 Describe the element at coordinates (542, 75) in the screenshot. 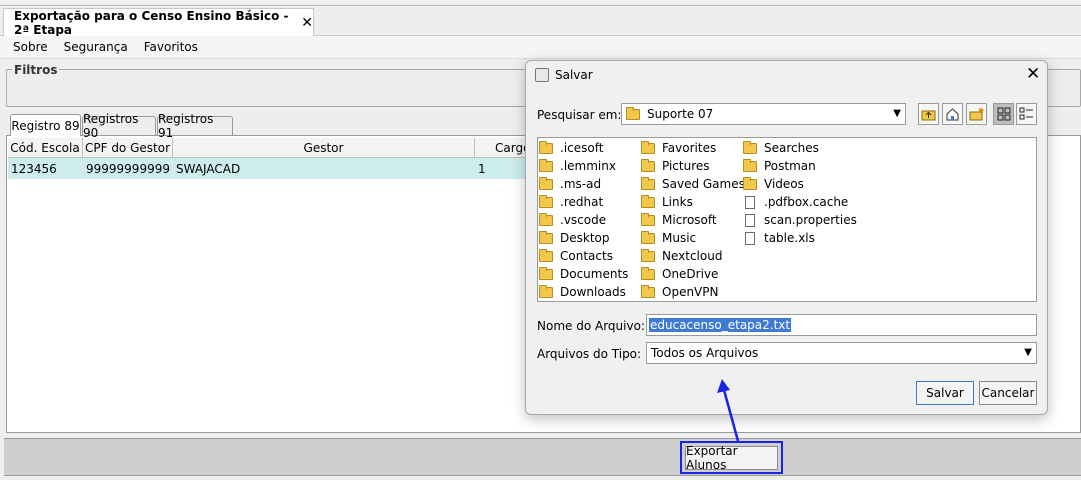

I see `java-app-icon` at that location.